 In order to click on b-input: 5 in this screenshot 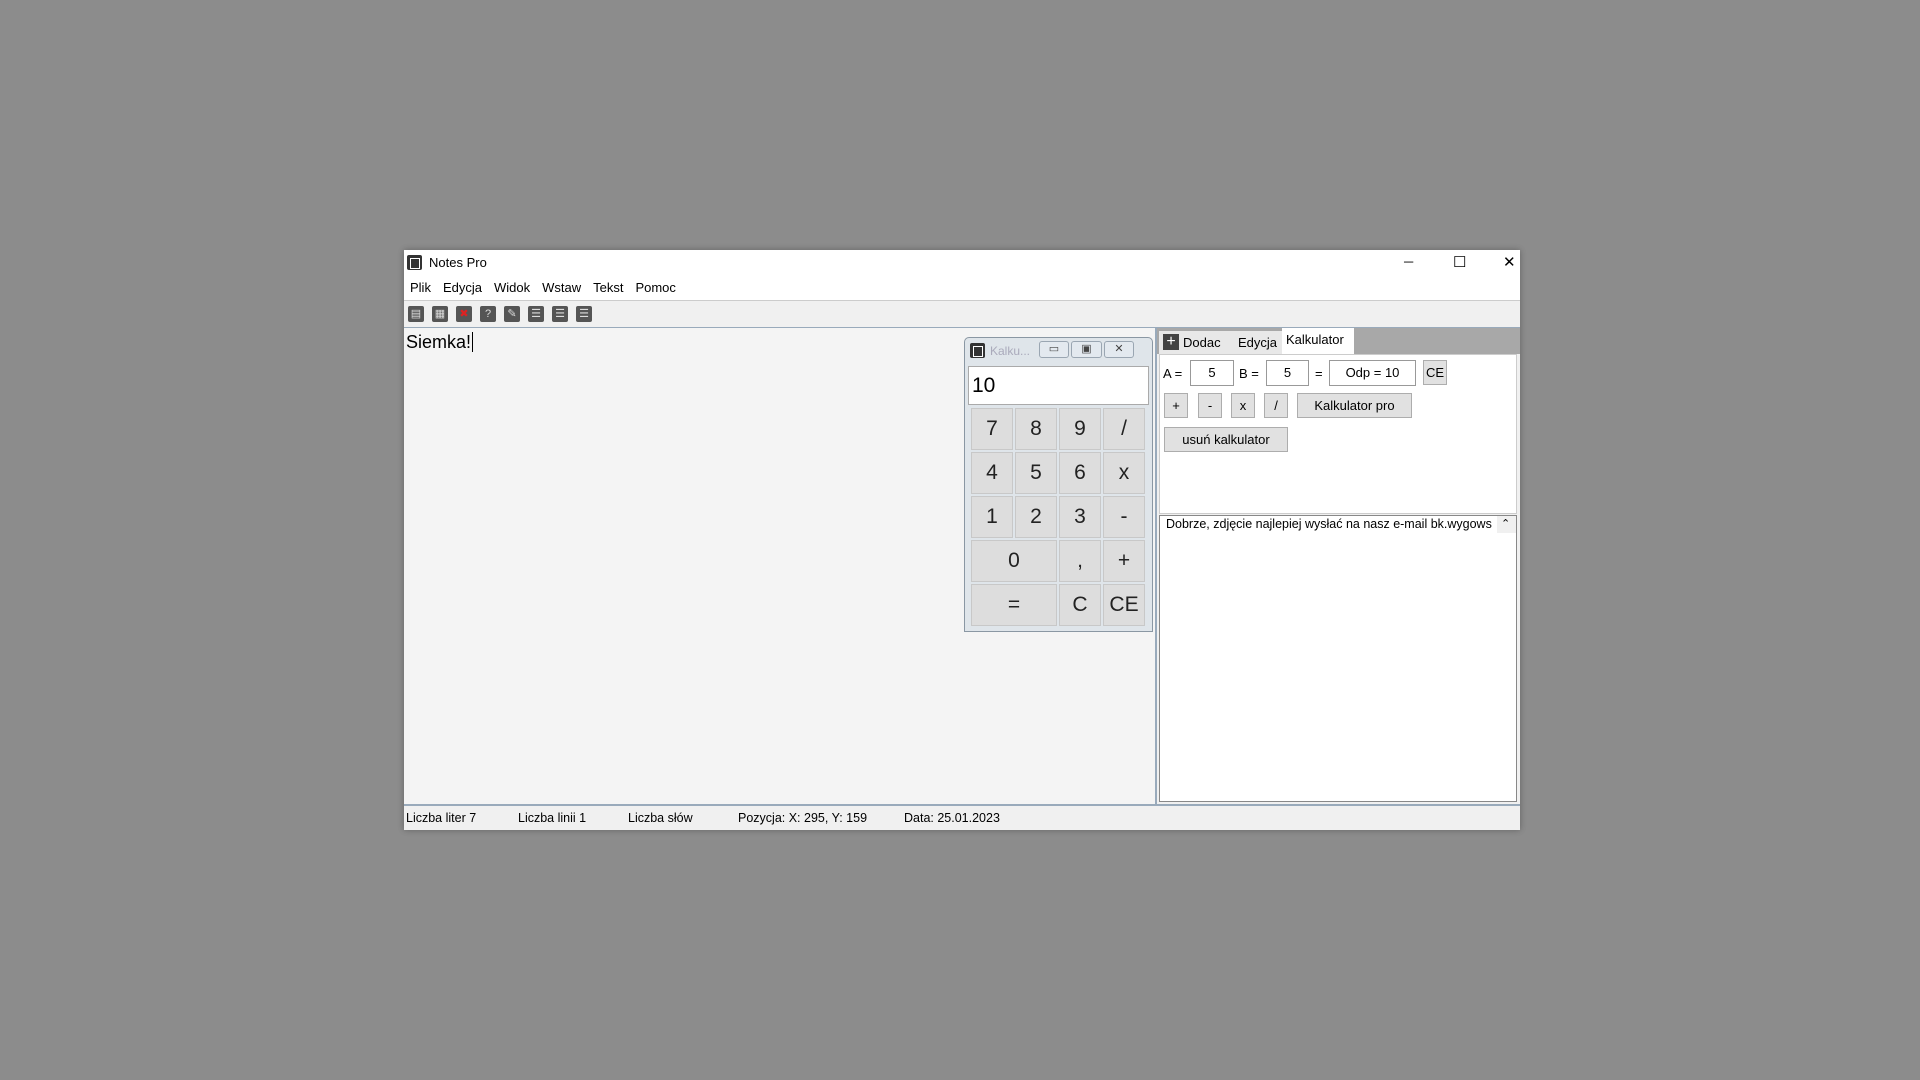, I will do `click(1287, 373)`.